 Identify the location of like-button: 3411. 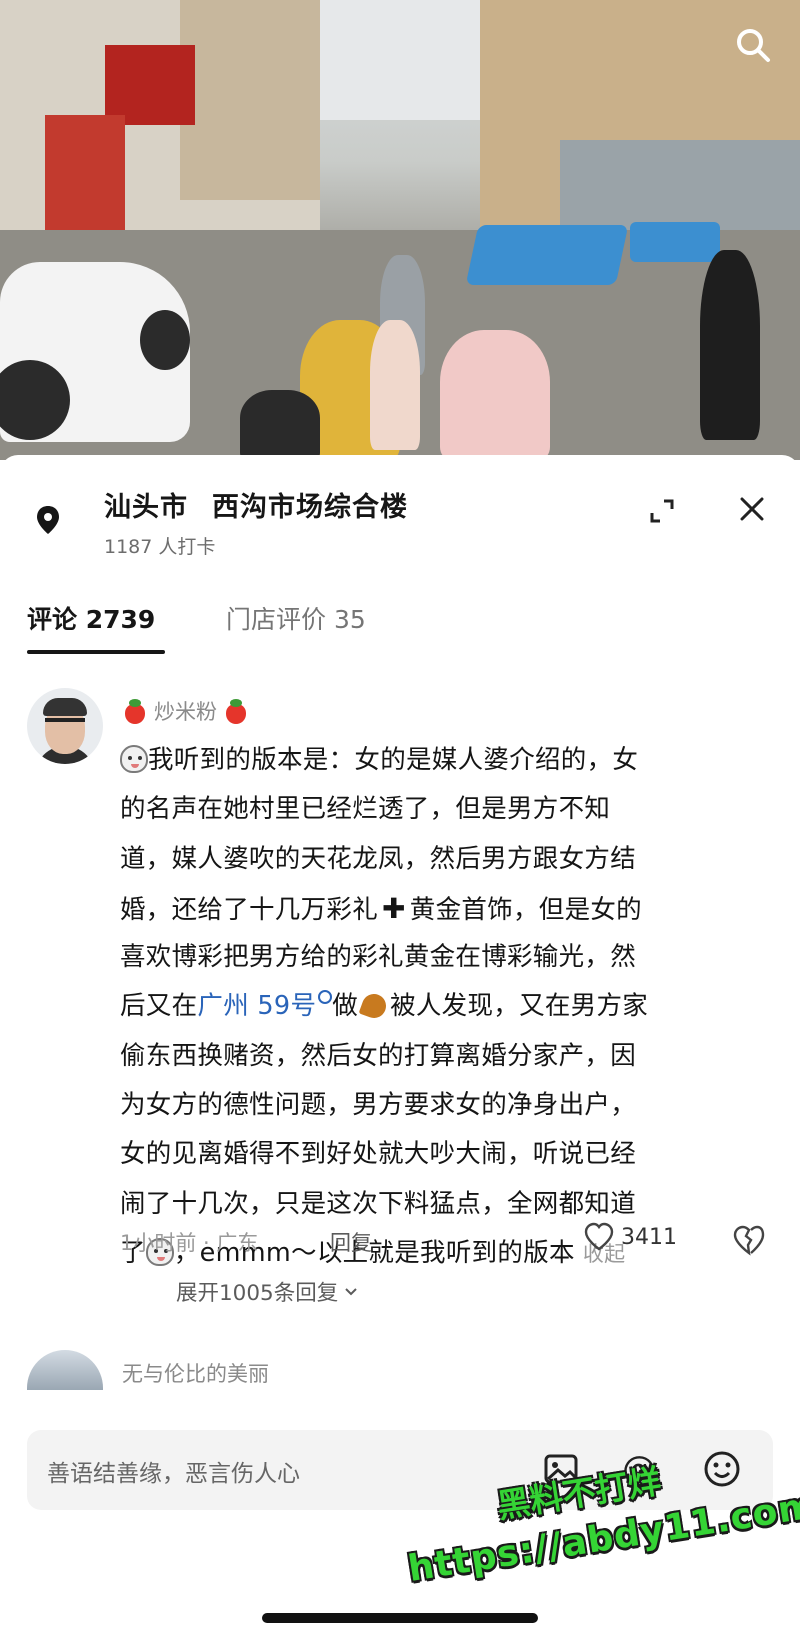
(630, 1237).